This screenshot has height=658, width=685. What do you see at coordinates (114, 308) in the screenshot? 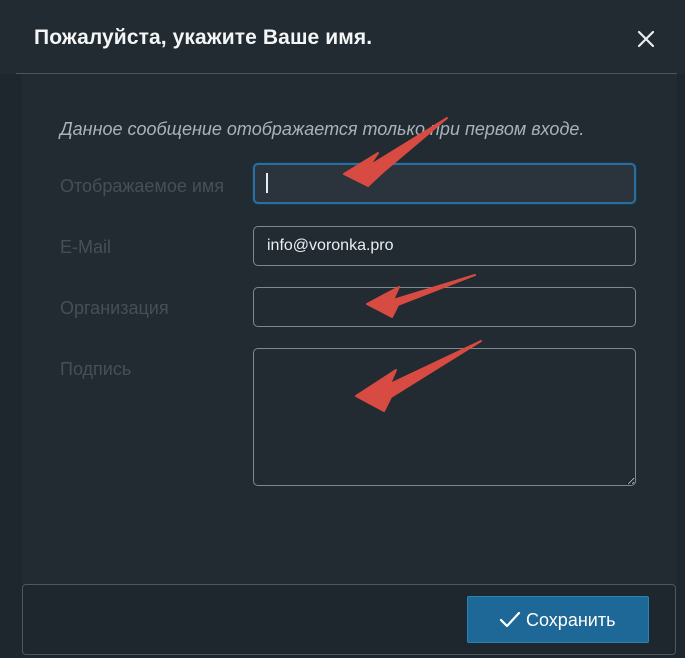
I see `organization-label: Организация` at bounding box center [114, 308].